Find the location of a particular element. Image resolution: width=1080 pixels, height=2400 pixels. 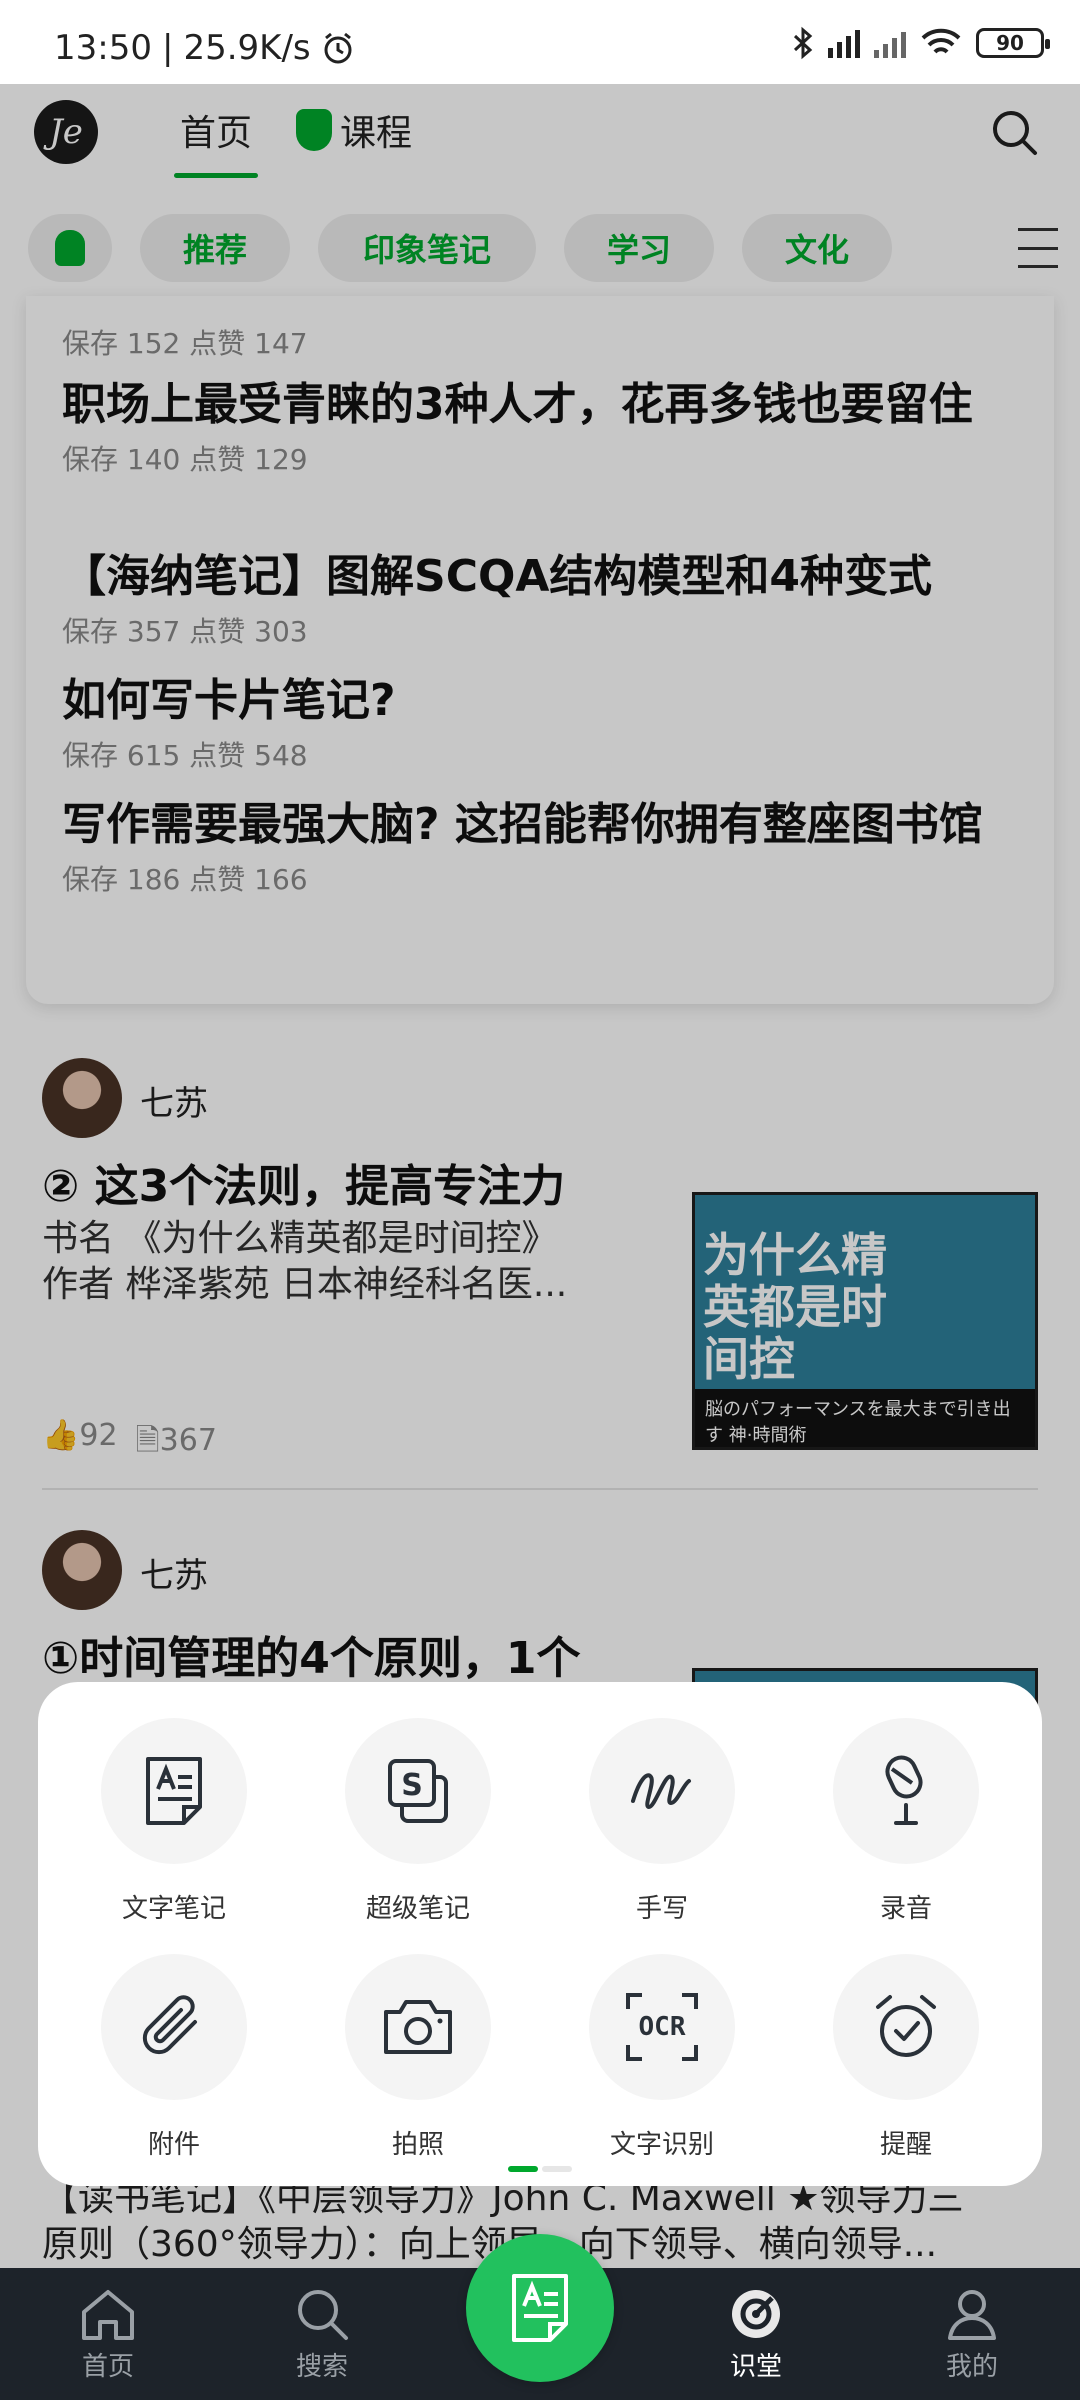

action-reminder: 提醒 is located at coordinates (906, 2057).